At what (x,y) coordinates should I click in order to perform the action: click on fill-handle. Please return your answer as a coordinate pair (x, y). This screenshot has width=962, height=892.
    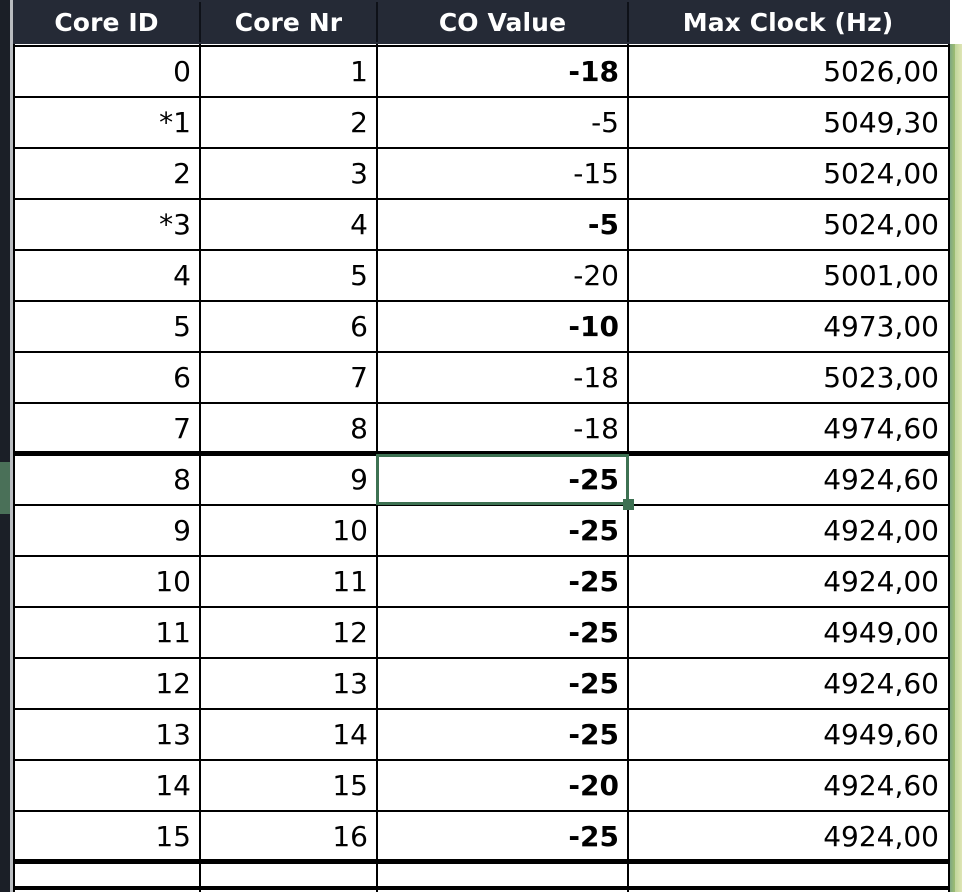
    Looking at the image, I should click on (628, 504).